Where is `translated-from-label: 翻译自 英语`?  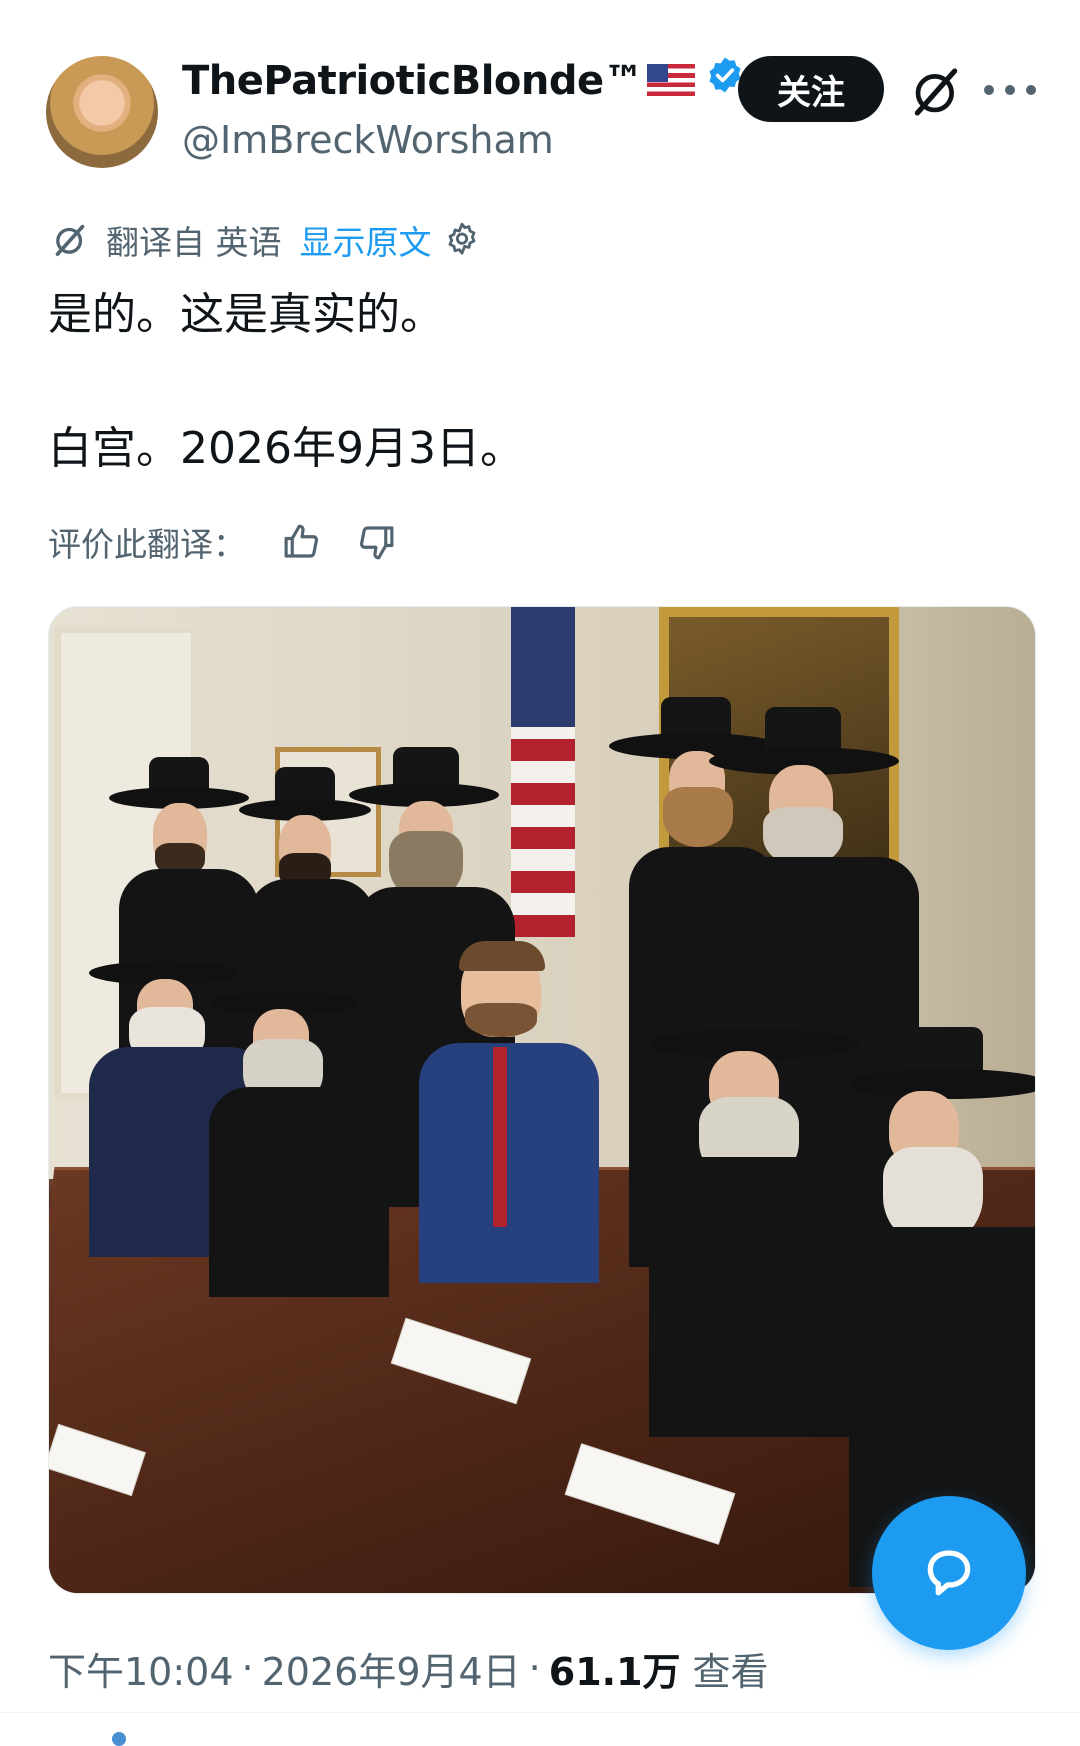 translated-from-label: 翻译自 英语 is located at coordinates (194, 242).